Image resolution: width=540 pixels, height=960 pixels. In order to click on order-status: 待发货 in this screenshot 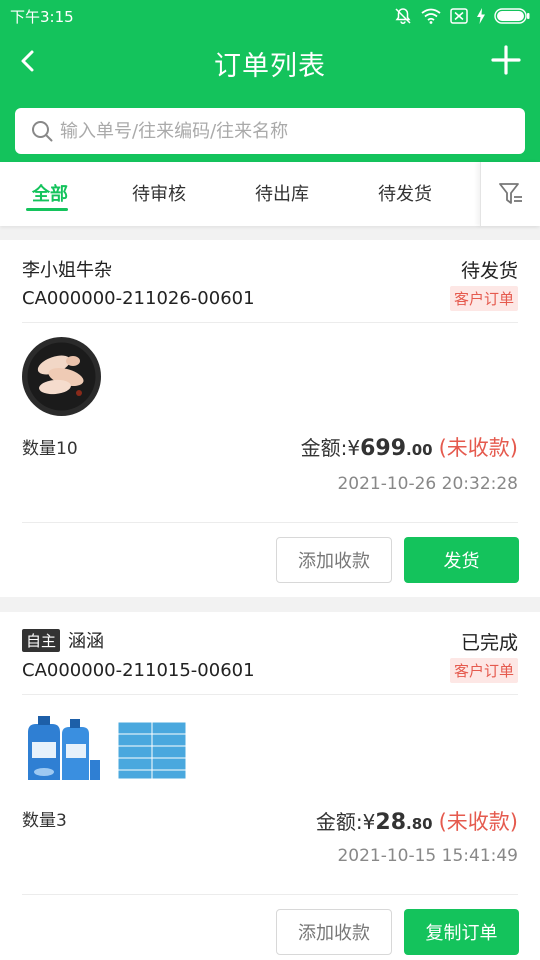, I will do `click(489, 271)`.